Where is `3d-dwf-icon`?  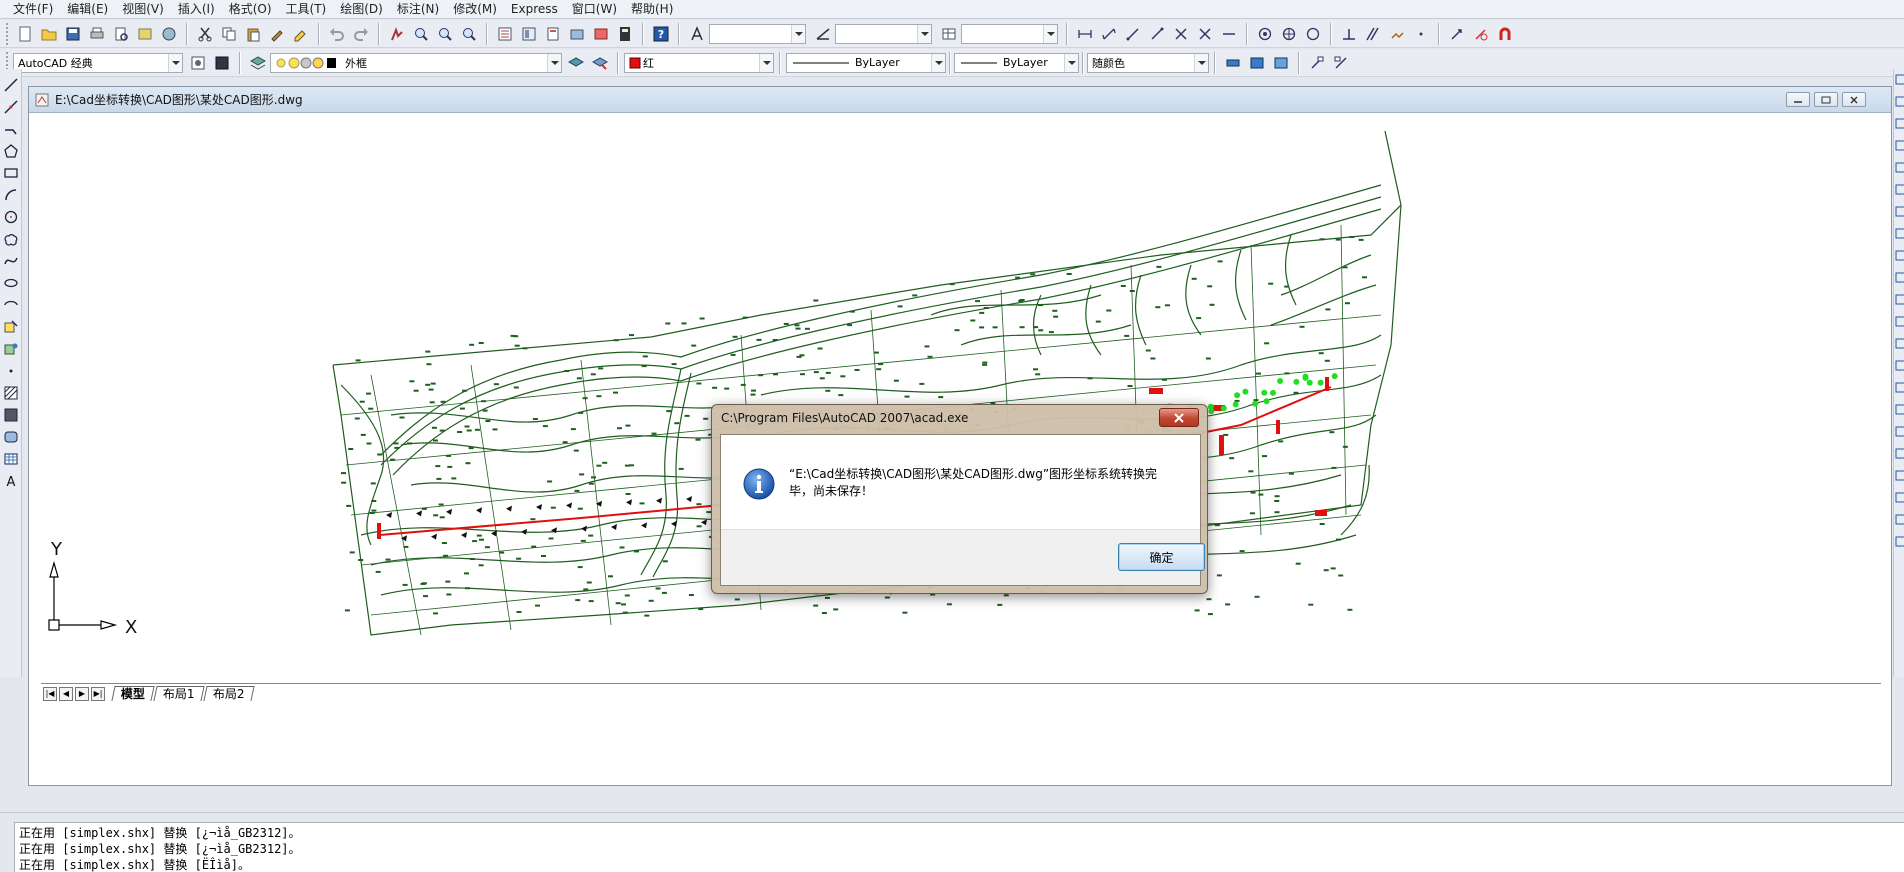
3d-dwf-icon is located at coordinates (169, 34).